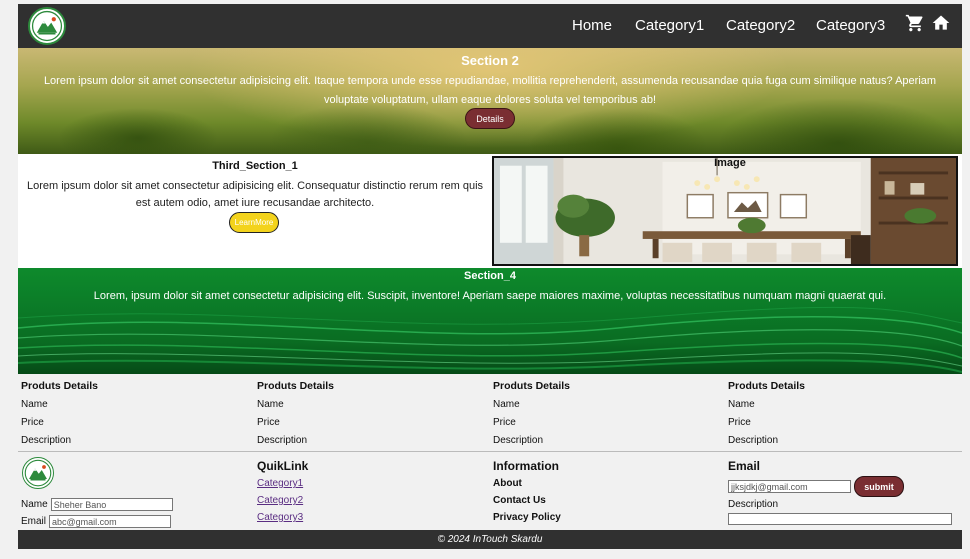 Image resolution: width=970 pixels, height=559 pixels. Describe the element at coordinates (592, 25) in the screenshot. I see `nav-home: Home` at that location.